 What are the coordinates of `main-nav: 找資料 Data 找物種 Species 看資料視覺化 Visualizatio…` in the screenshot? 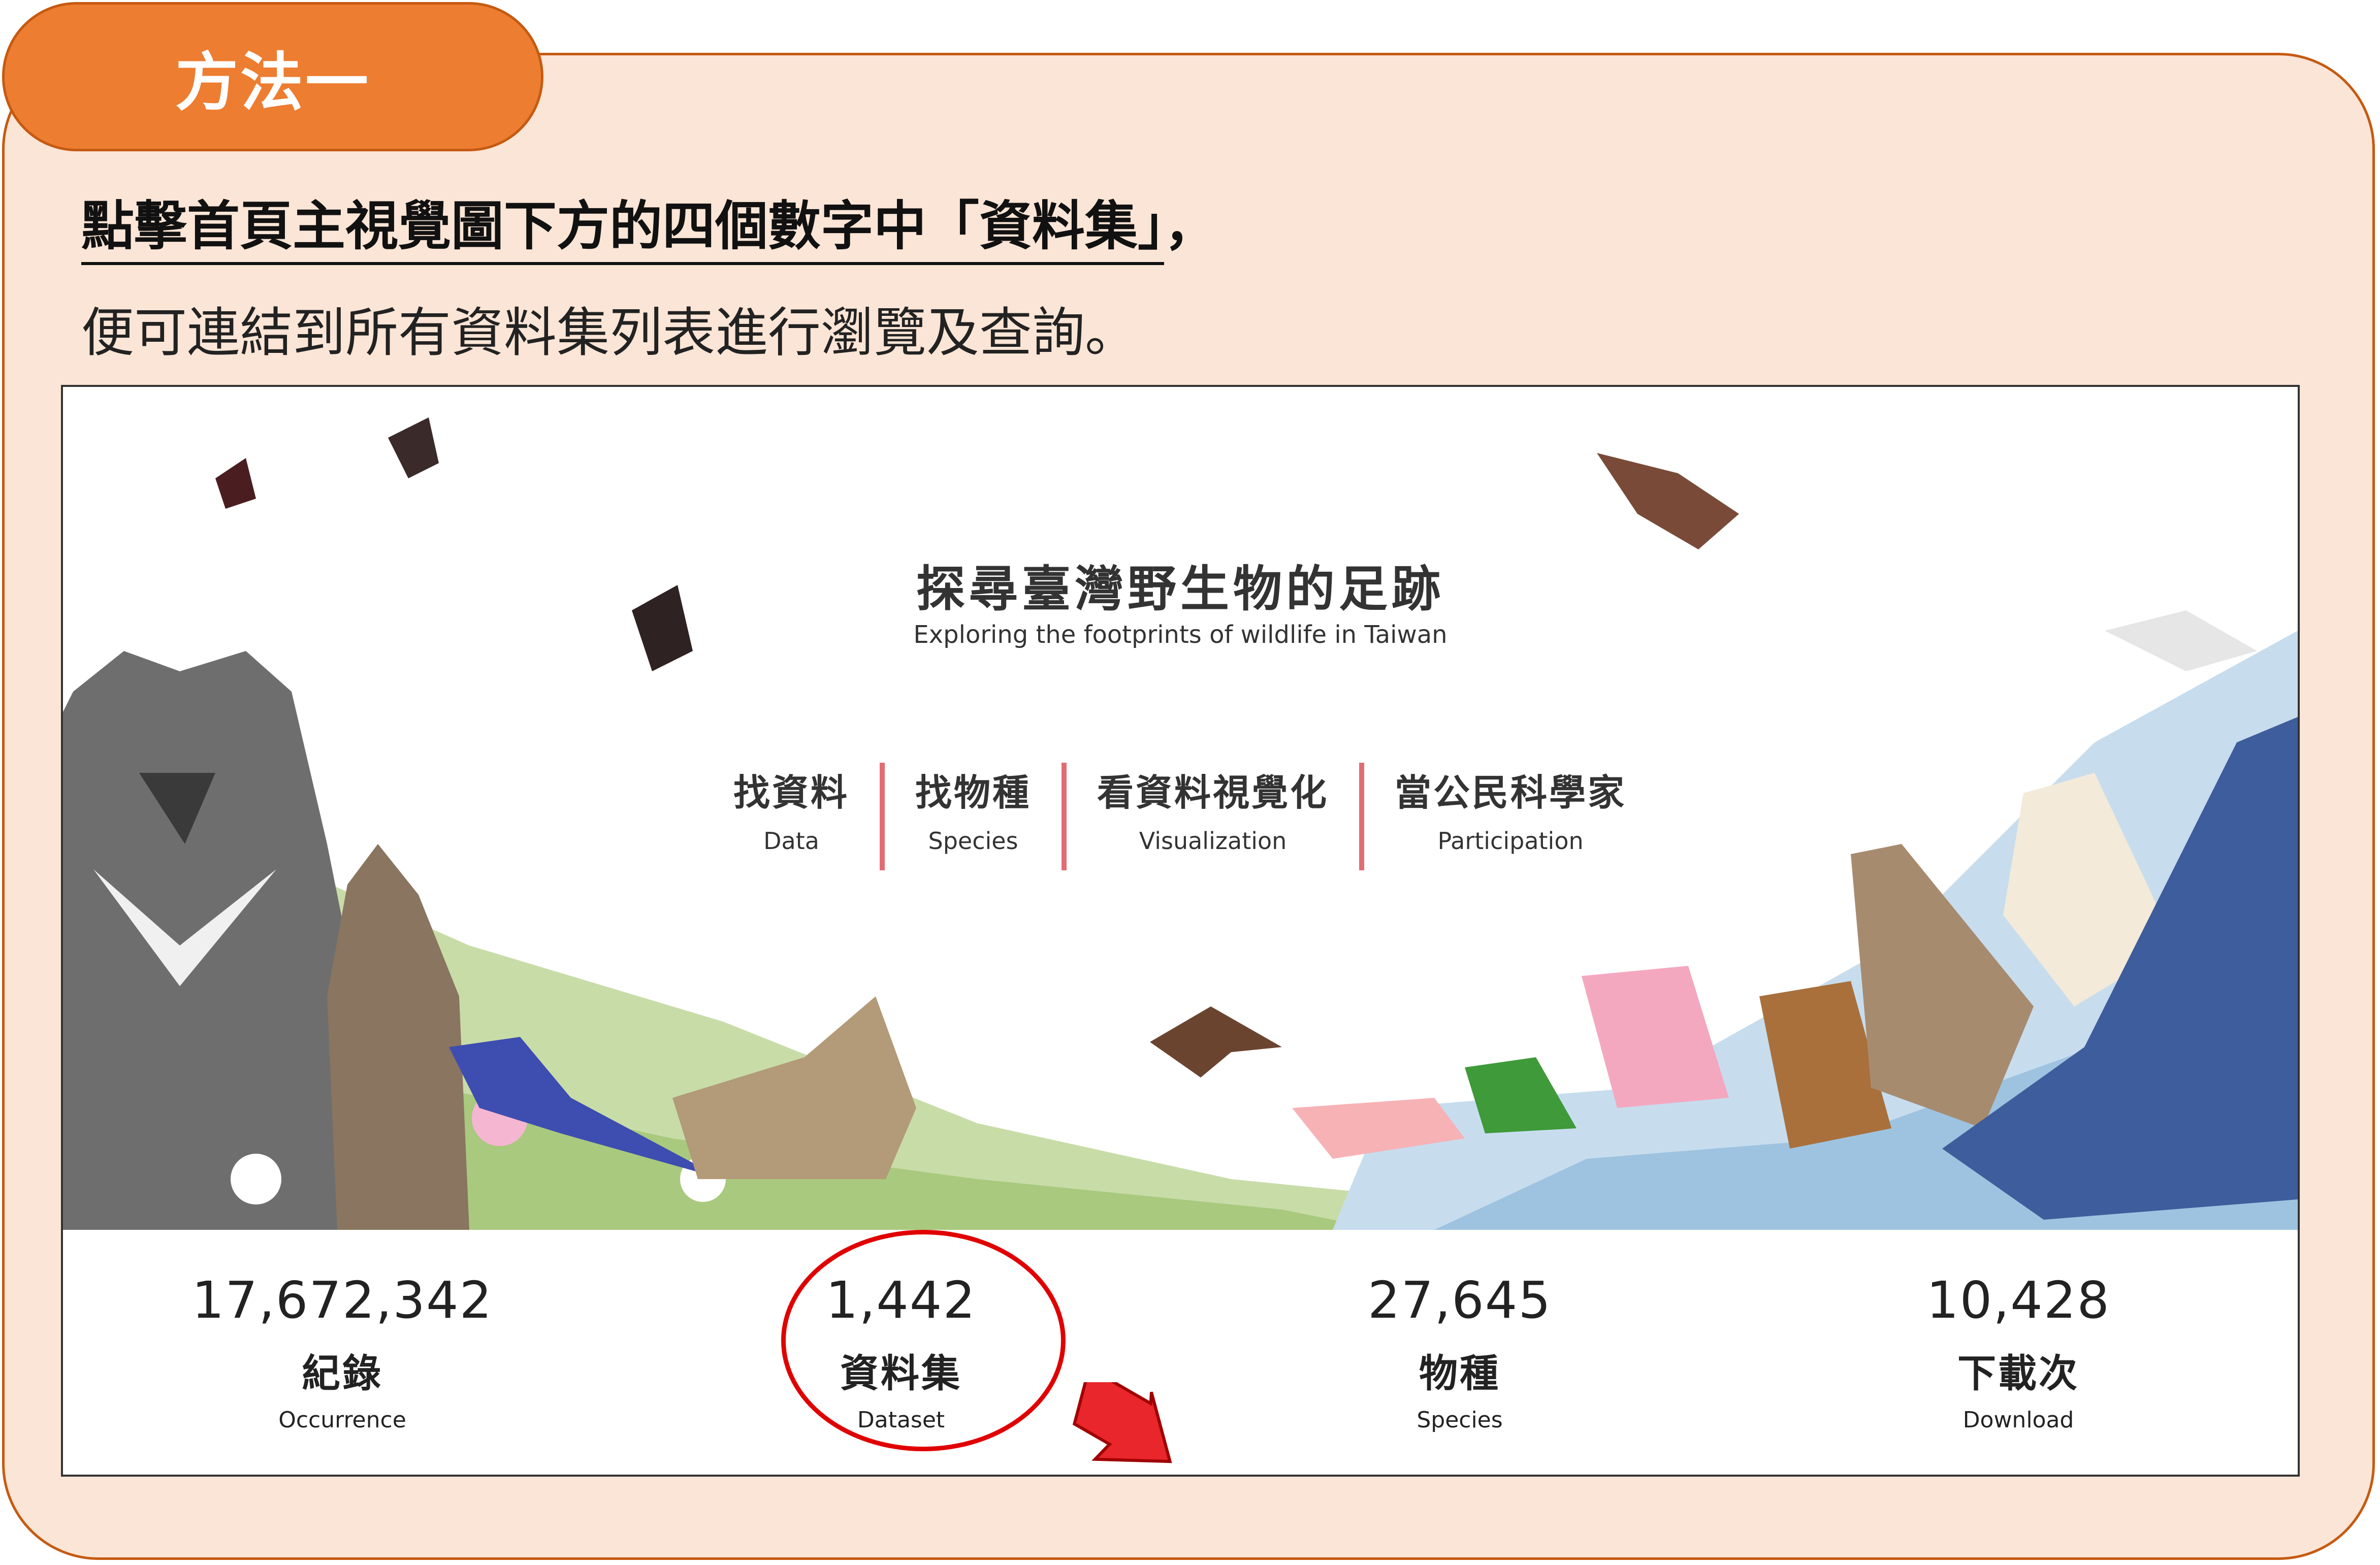 It's located at (1180, 816).